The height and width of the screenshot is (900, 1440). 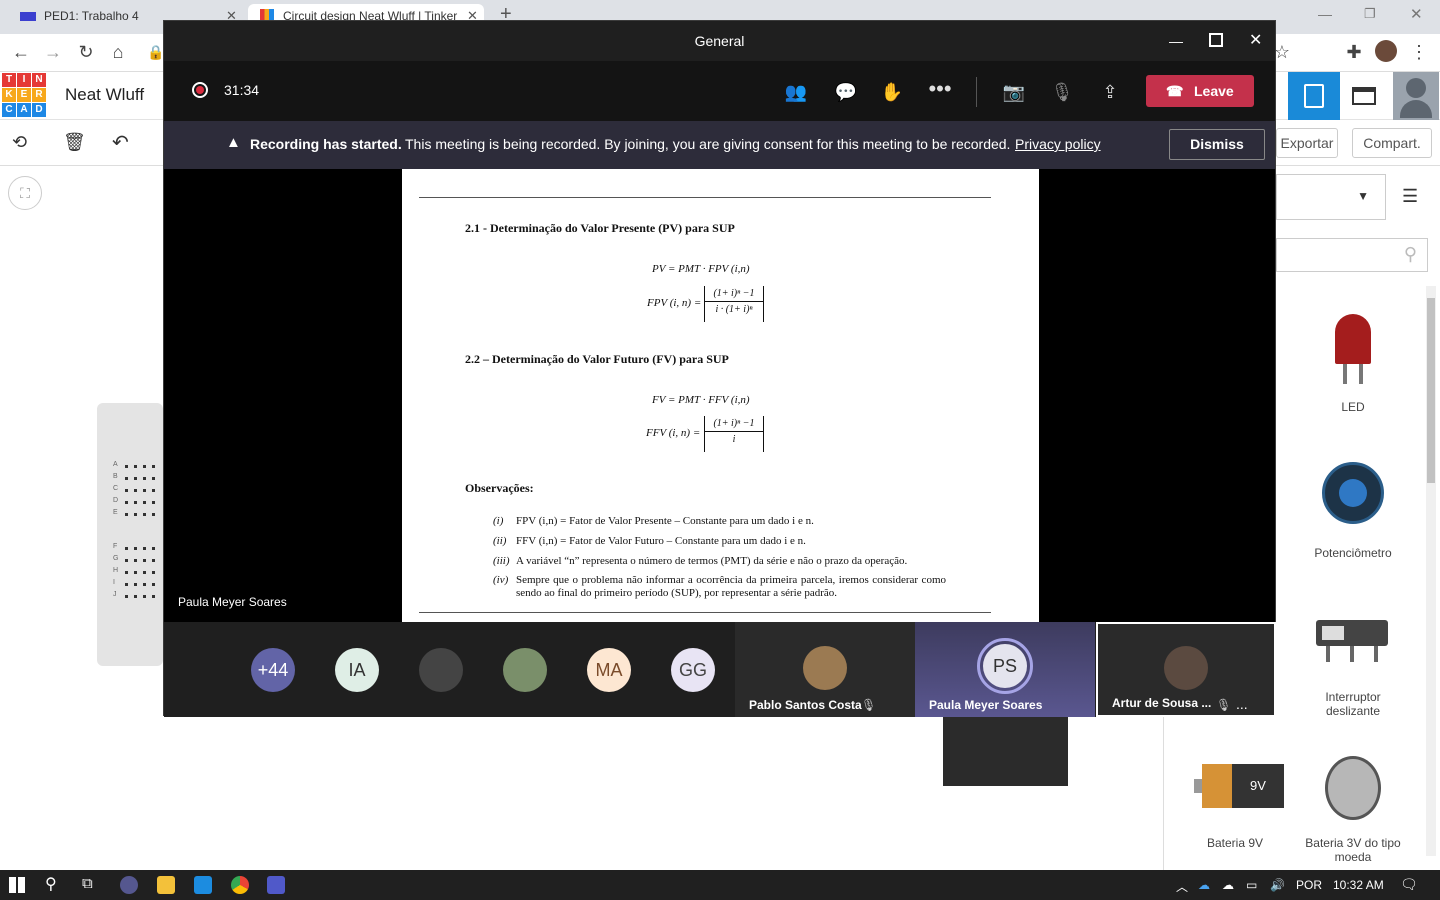 I want to click on led-component, so click(x=1353, y=351).